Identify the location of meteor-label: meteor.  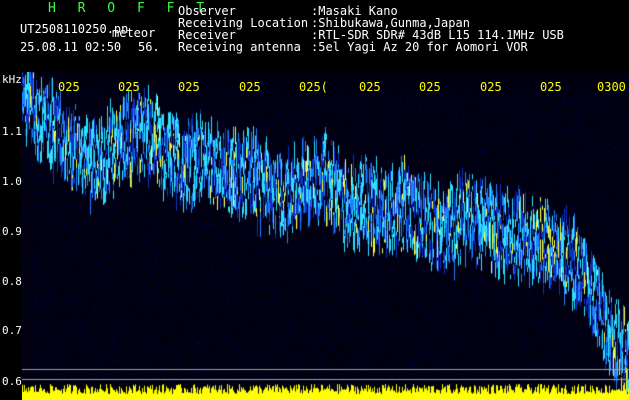
(134, 33).